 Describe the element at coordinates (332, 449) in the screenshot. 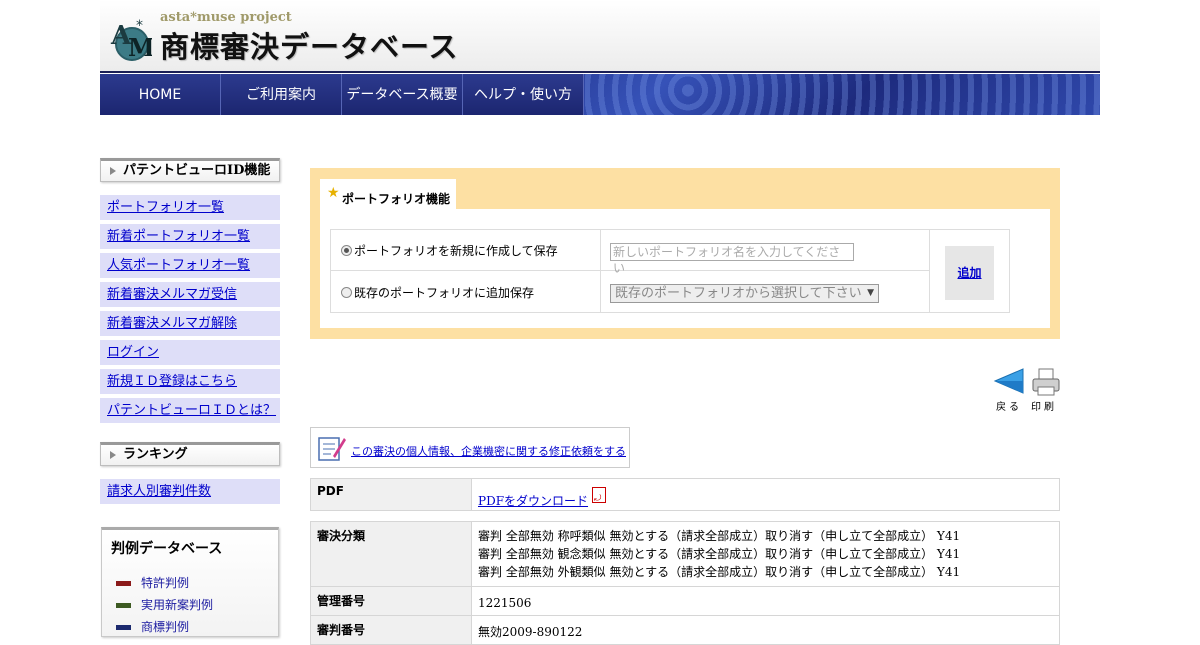

I see `edit-note-icon` at that location.